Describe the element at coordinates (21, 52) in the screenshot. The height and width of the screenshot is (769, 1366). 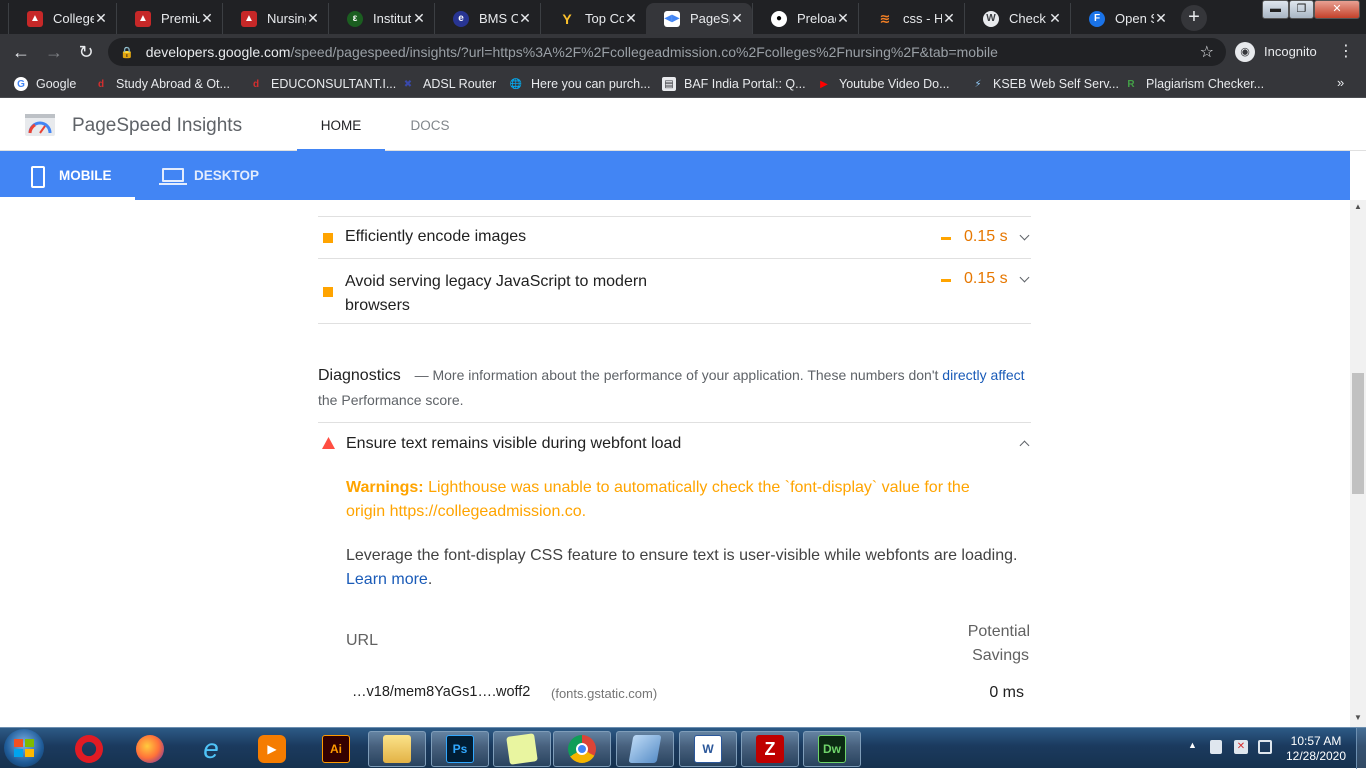
I see `back-arrow-icon: ←` at that location.